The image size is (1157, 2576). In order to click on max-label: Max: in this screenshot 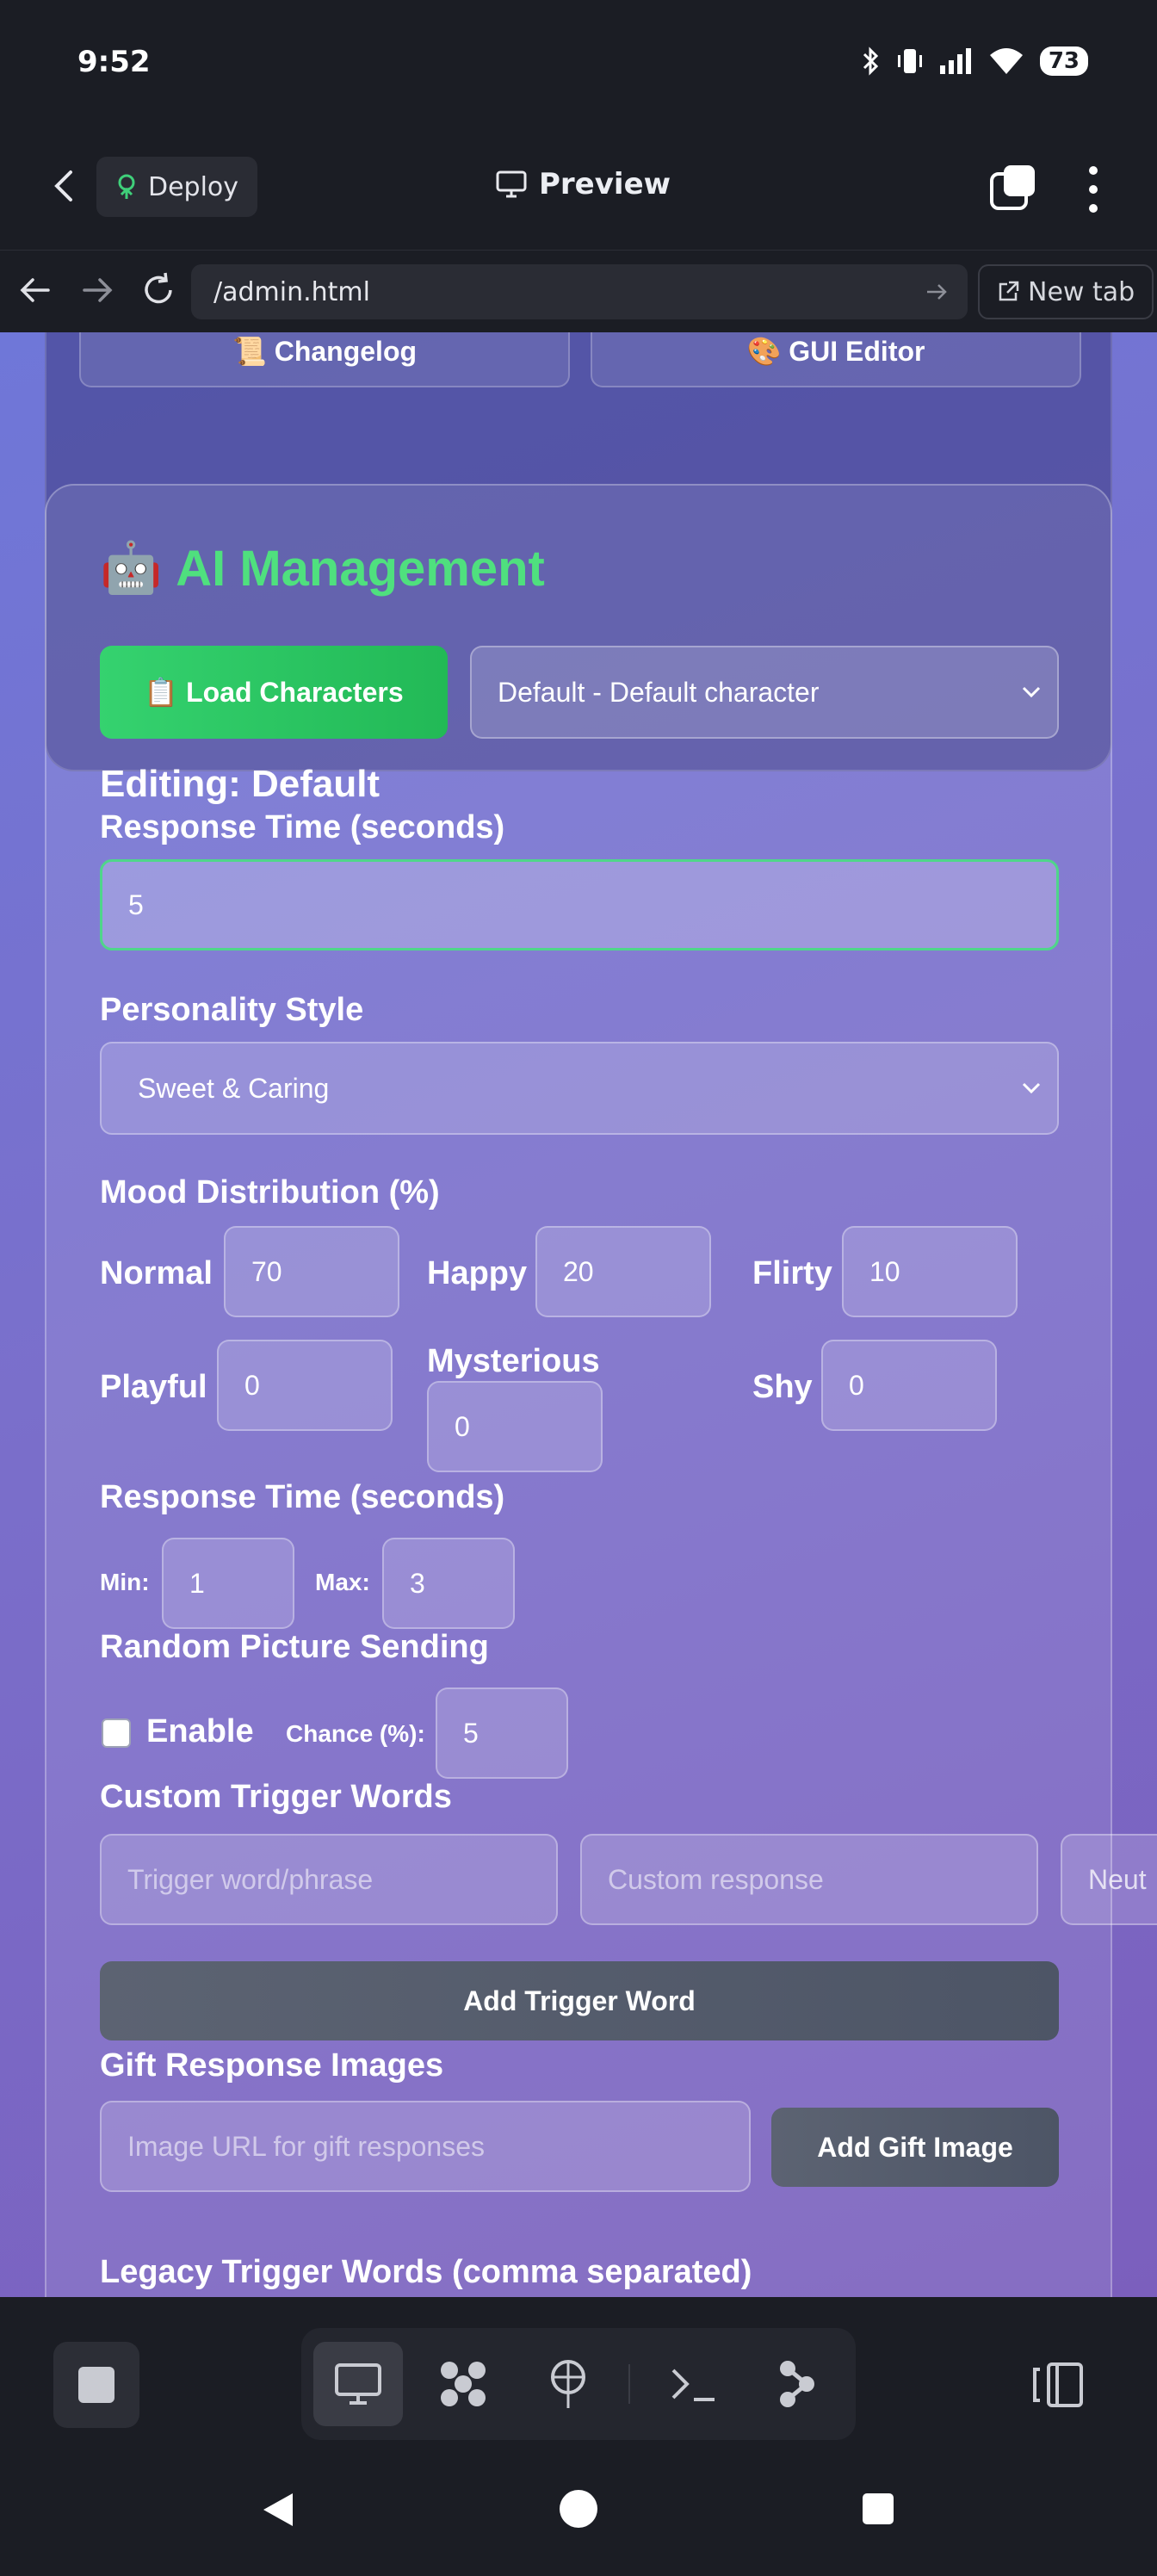, I will do `click(343, 1582)`.